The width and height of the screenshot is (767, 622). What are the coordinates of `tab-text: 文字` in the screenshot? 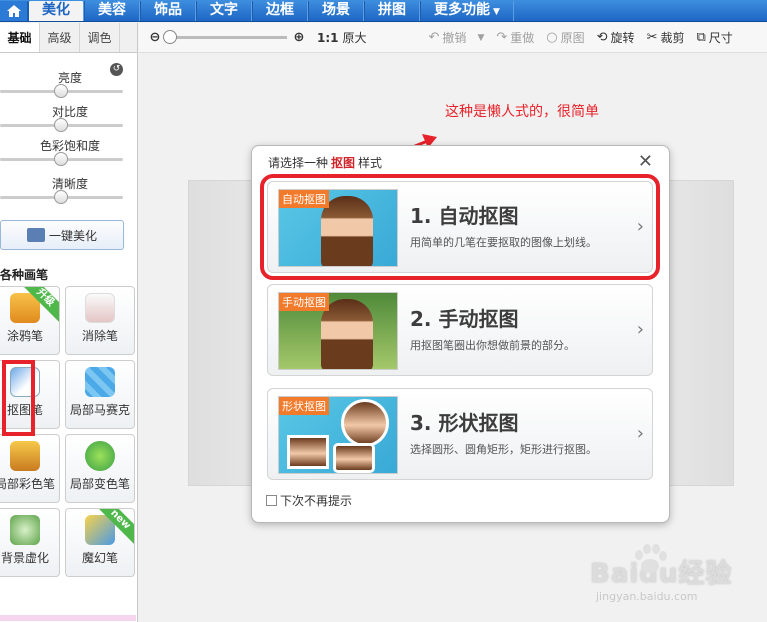 It's located at (224, 11).